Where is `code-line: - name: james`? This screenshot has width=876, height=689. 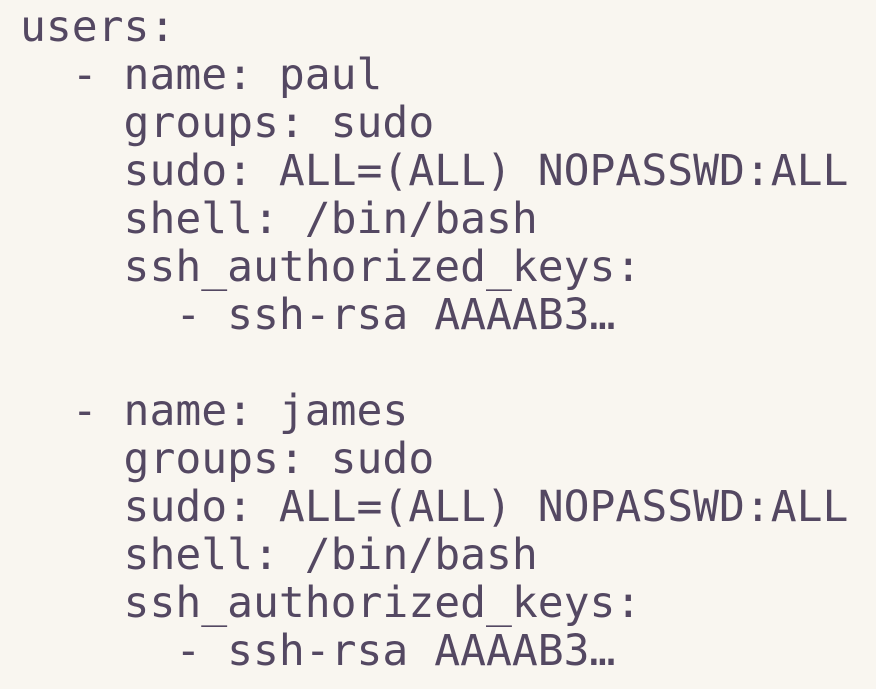 code-line: - name: james is located at coordinates (214, 411).